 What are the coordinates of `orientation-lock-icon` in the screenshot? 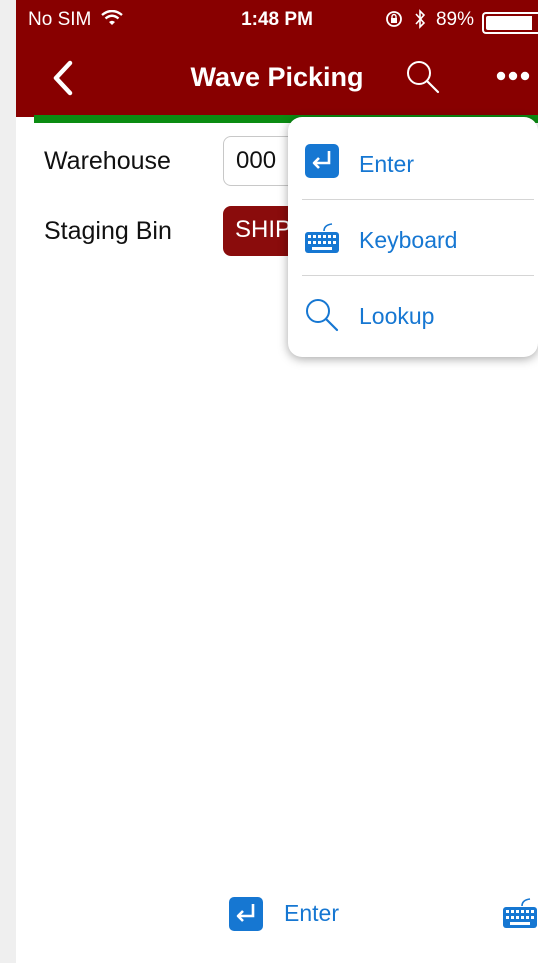 It's located at (394, 19).